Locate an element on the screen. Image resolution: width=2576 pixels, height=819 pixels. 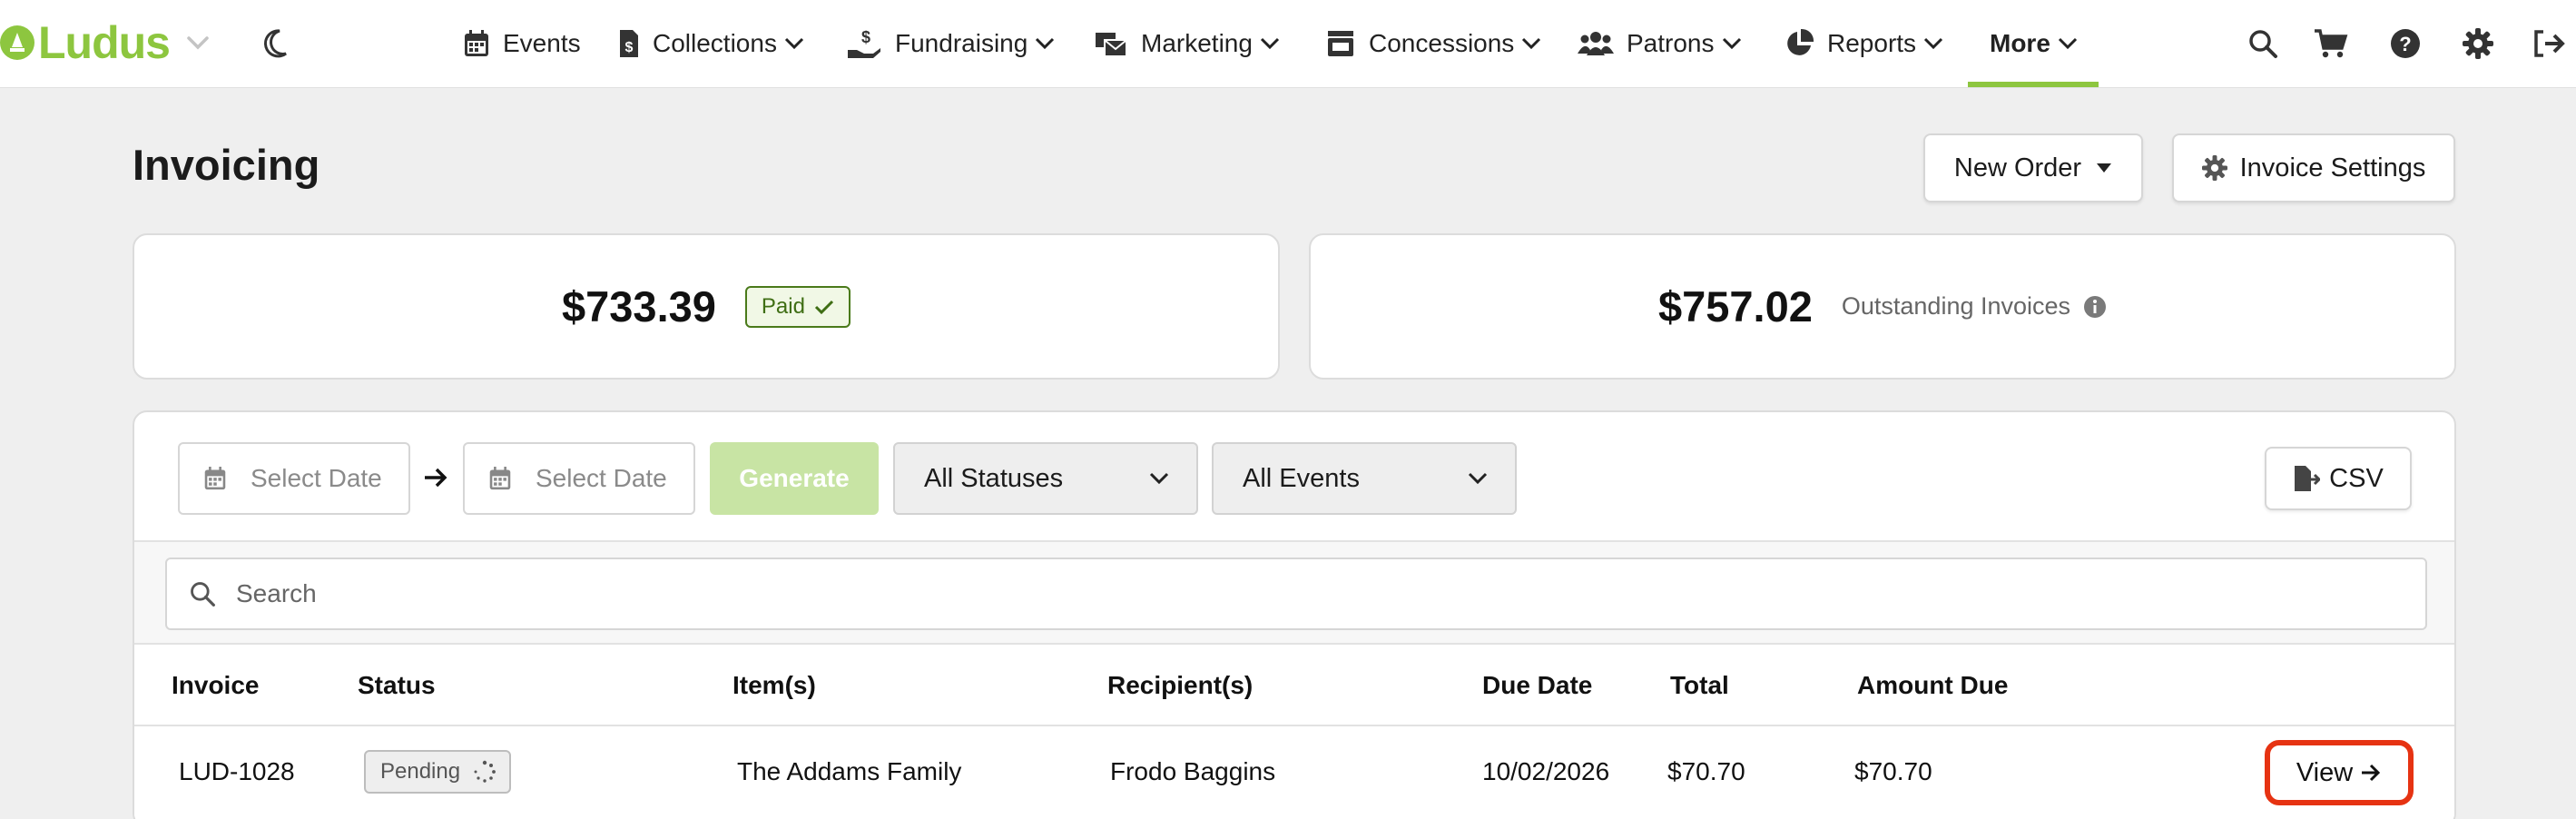
nav-item-more: More is located at coordinates (2034, 43).